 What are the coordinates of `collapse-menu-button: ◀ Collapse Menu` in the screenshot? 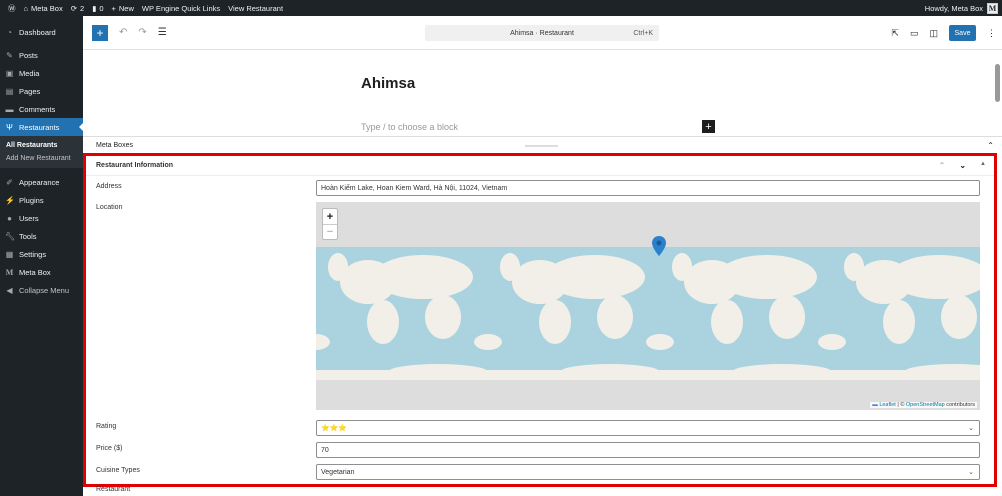 It's located at (41, 290).